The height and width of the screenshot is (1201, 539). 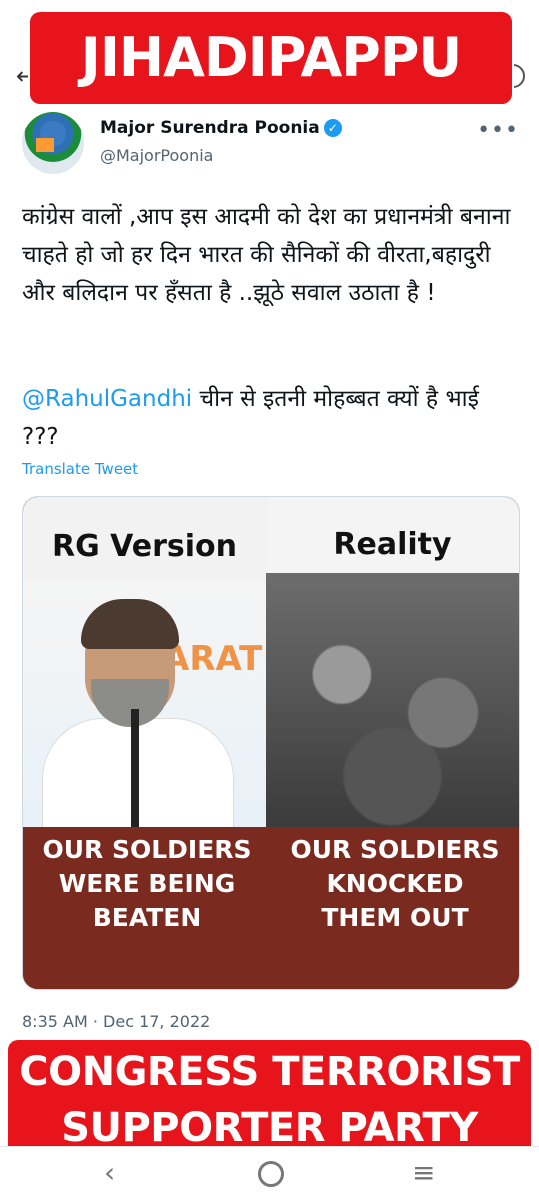 What do you see at coordinates (392, 544) in the screenshot?
I see `right-panel-heading: Reality` at bounding box center [392, 544].